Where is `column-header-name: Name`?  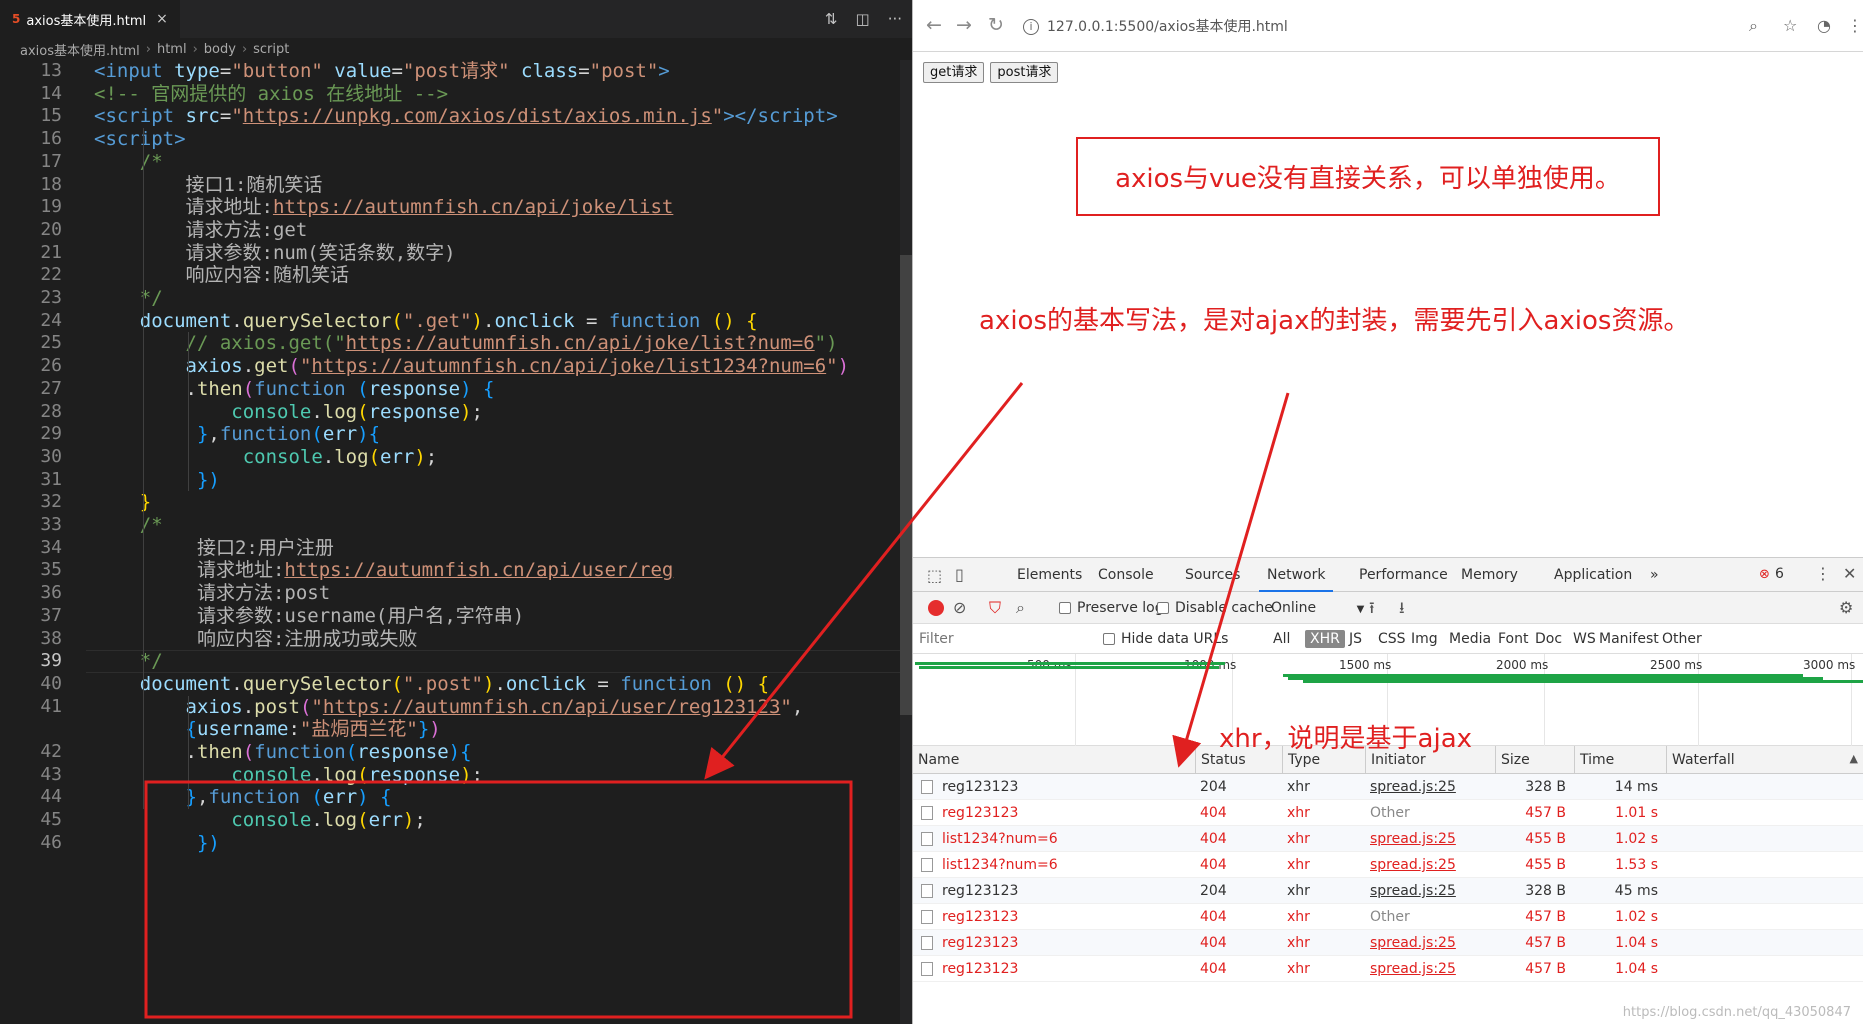 column-header-name: Name is located at coordinates (1054, 760).